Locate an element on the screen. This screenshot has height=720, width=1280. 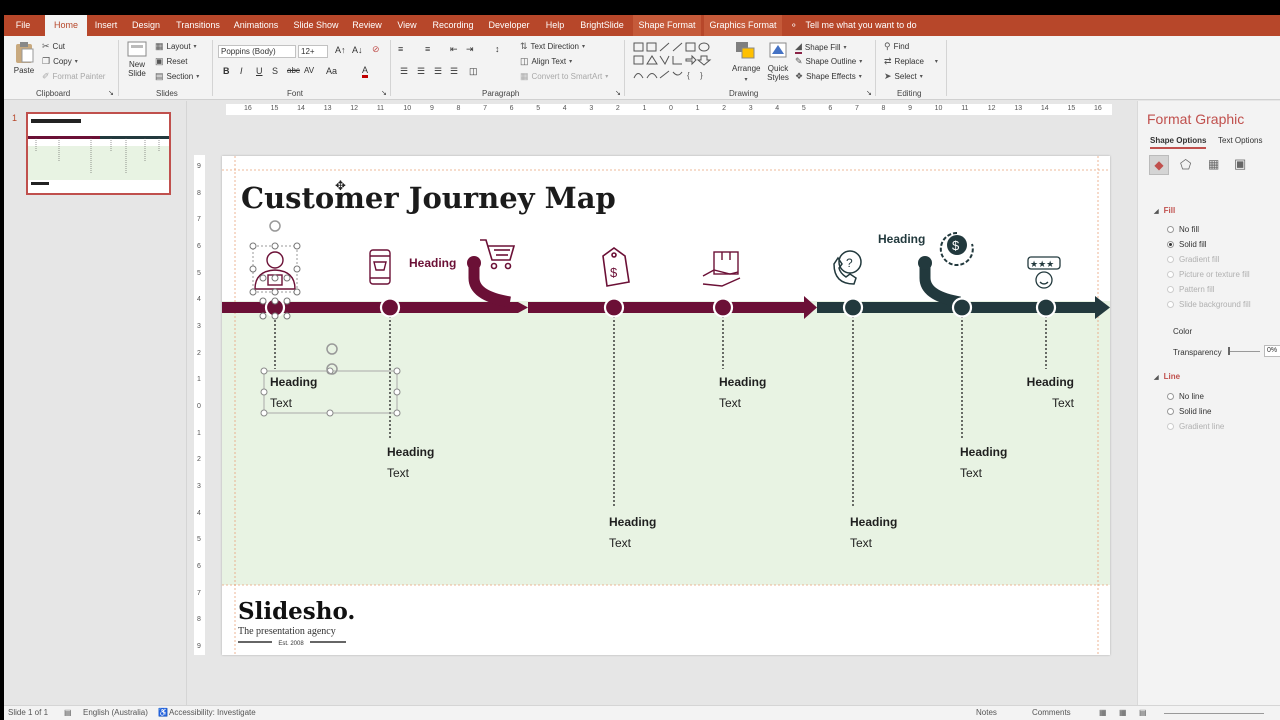
paste-button: Paste is located at coordinates (24, 64).